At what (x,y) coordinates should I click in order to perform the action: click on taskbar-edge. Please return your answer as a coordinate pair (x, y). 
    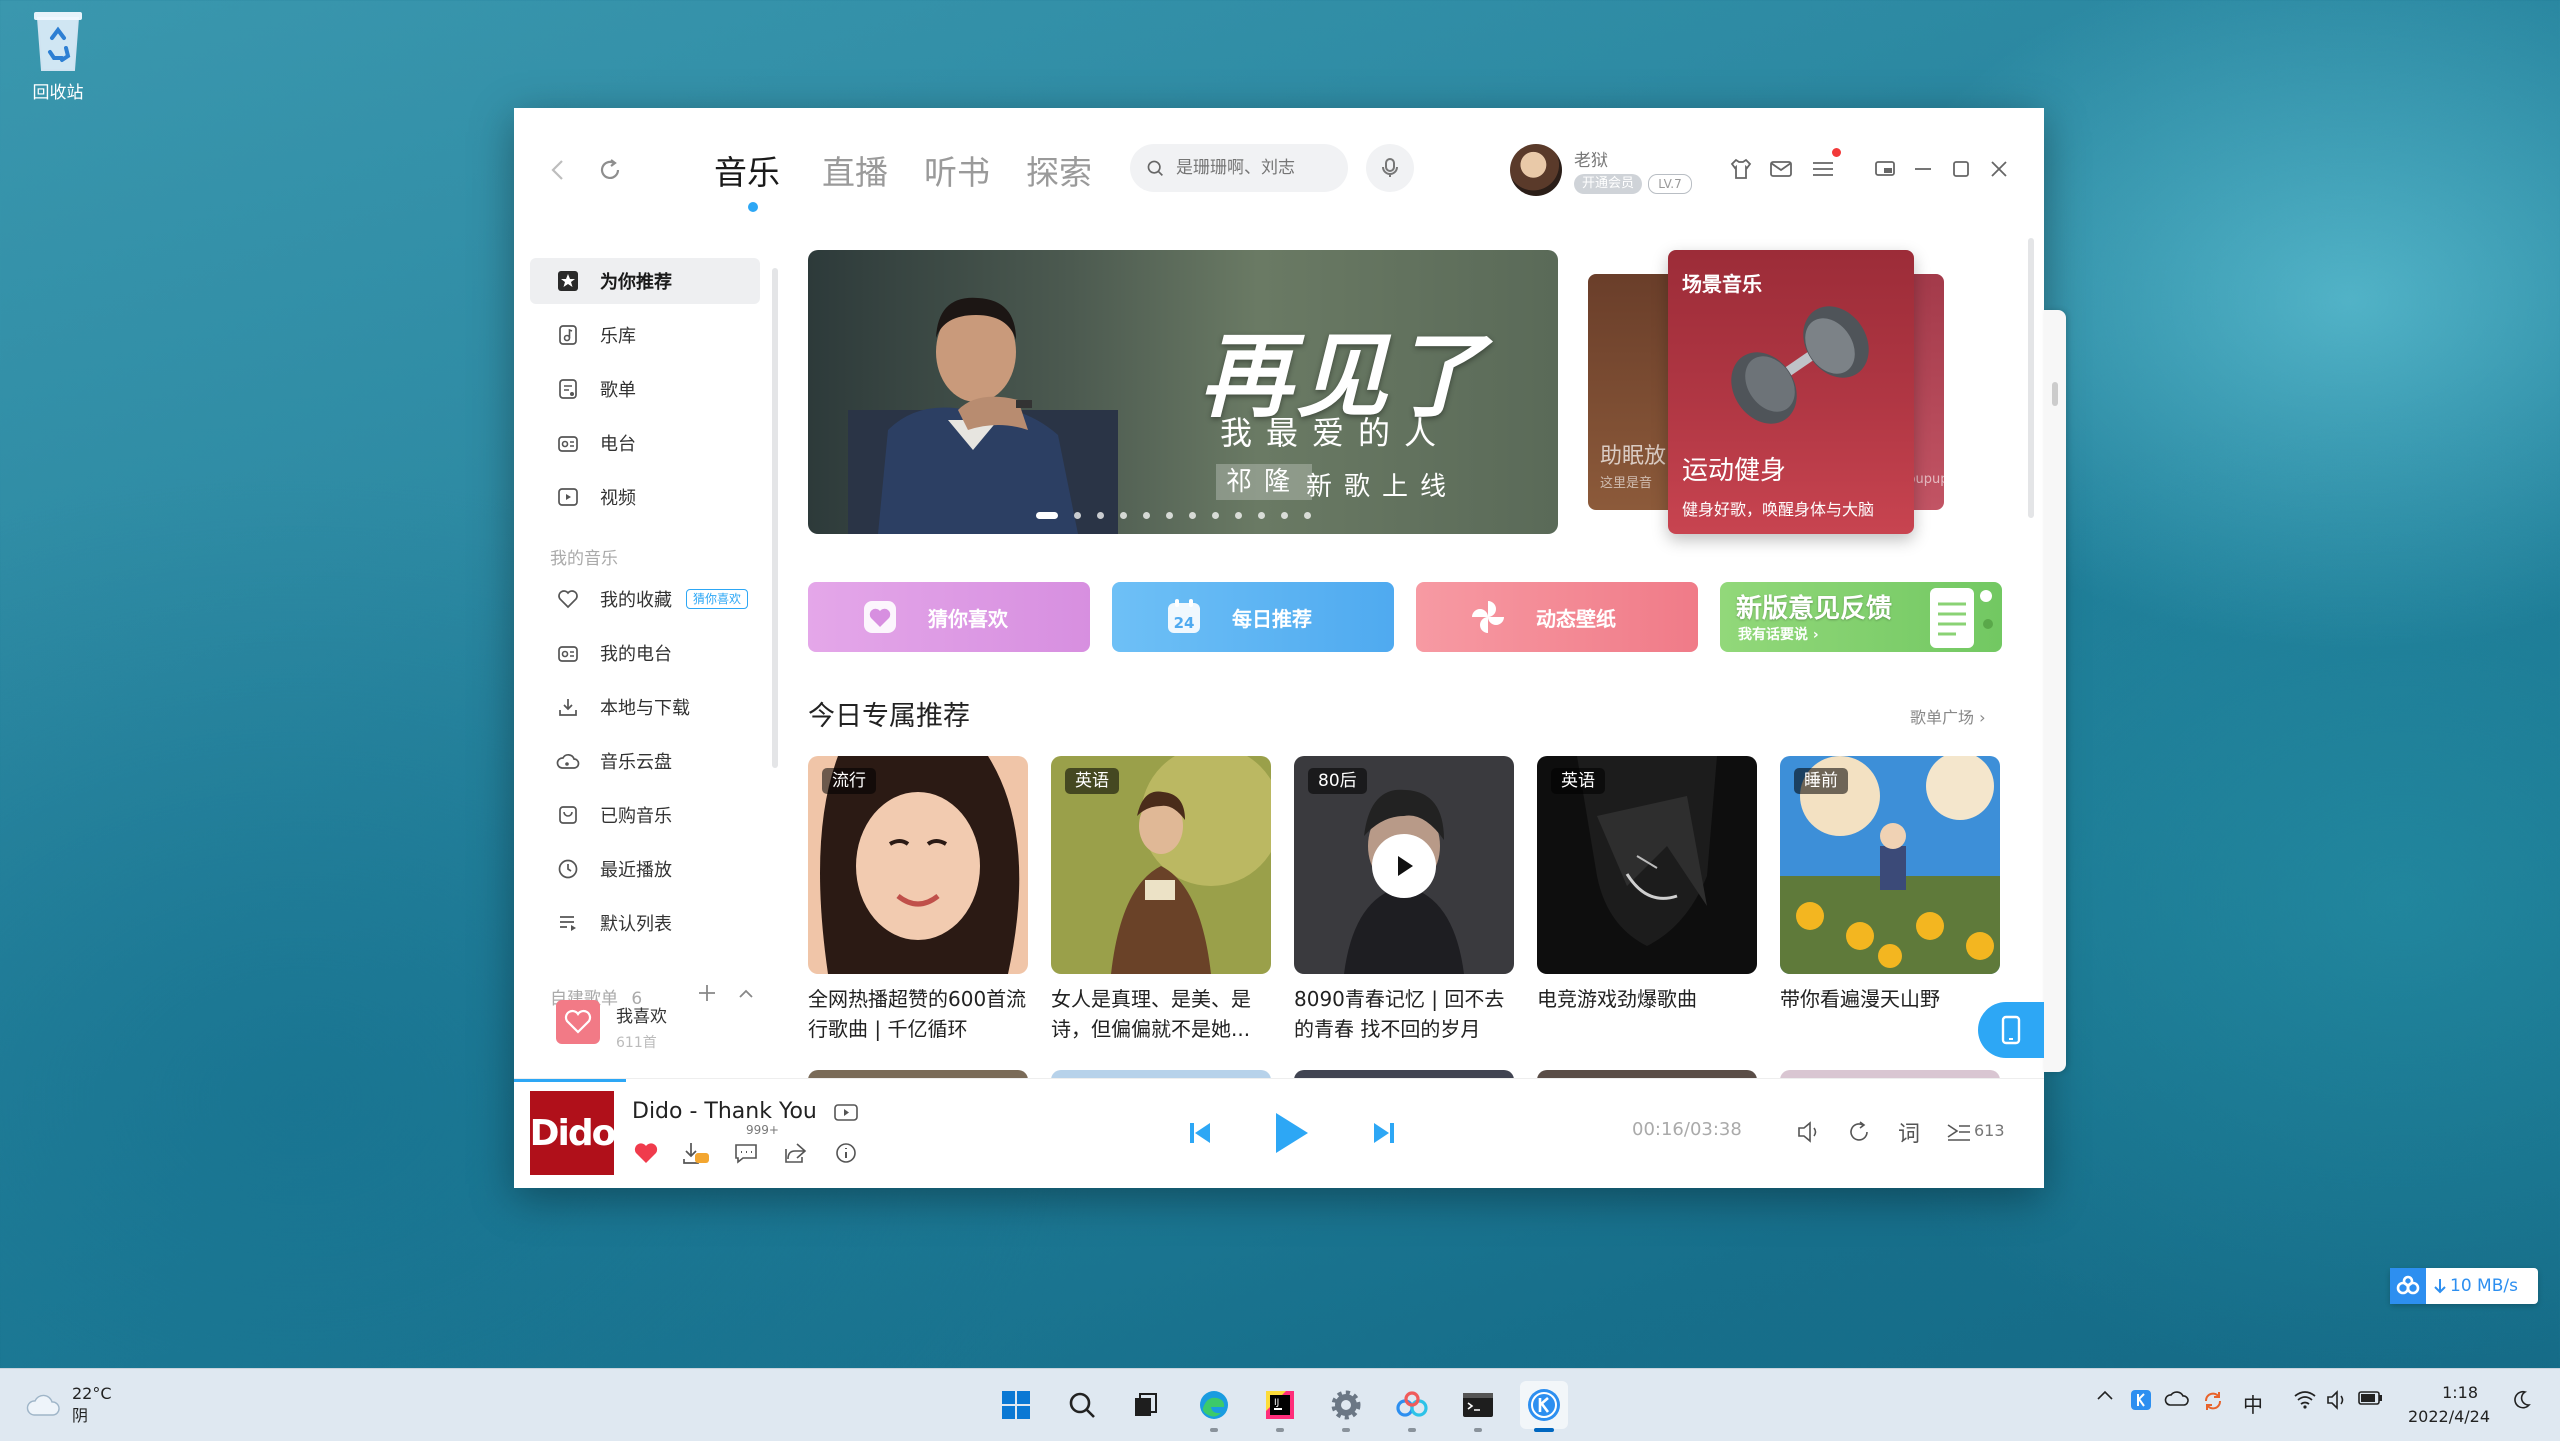
    Looking at the image, I should click on (1214, 1406).